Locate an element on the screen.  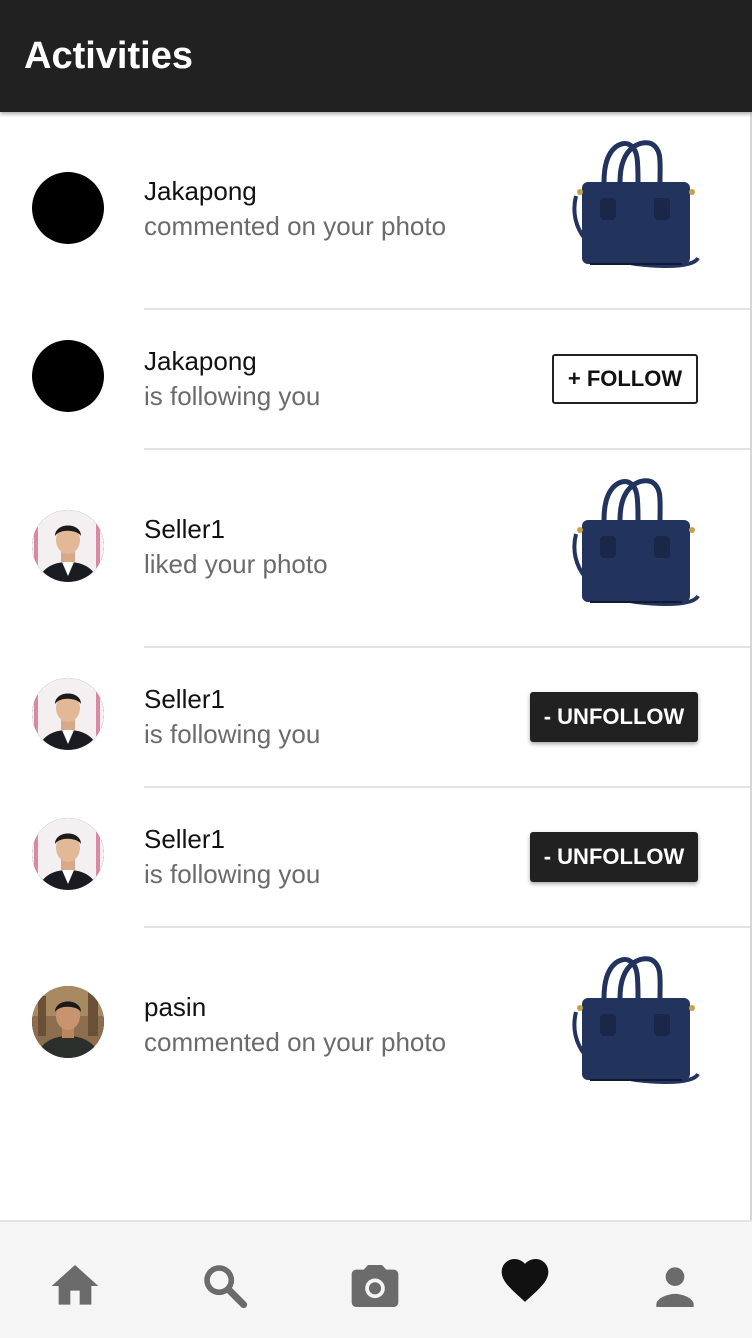
pasin-portrait-image is located at coordinates (68, 1022).